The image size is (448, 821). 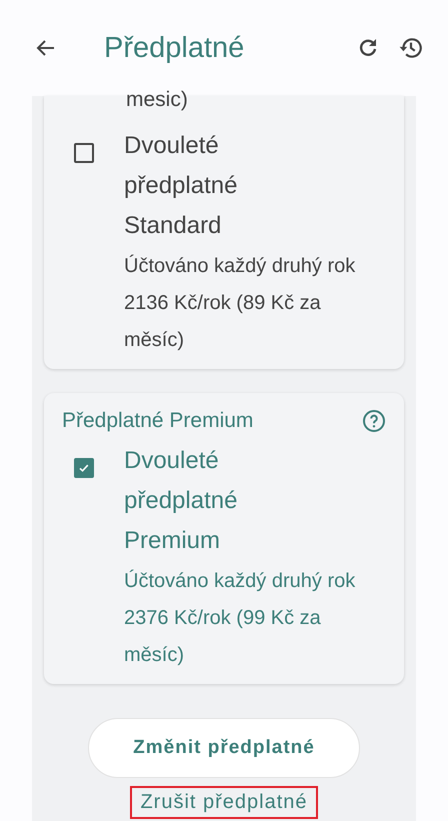 I want to click on card-heading: Předplatné Premium, so click(x=158, y=421).